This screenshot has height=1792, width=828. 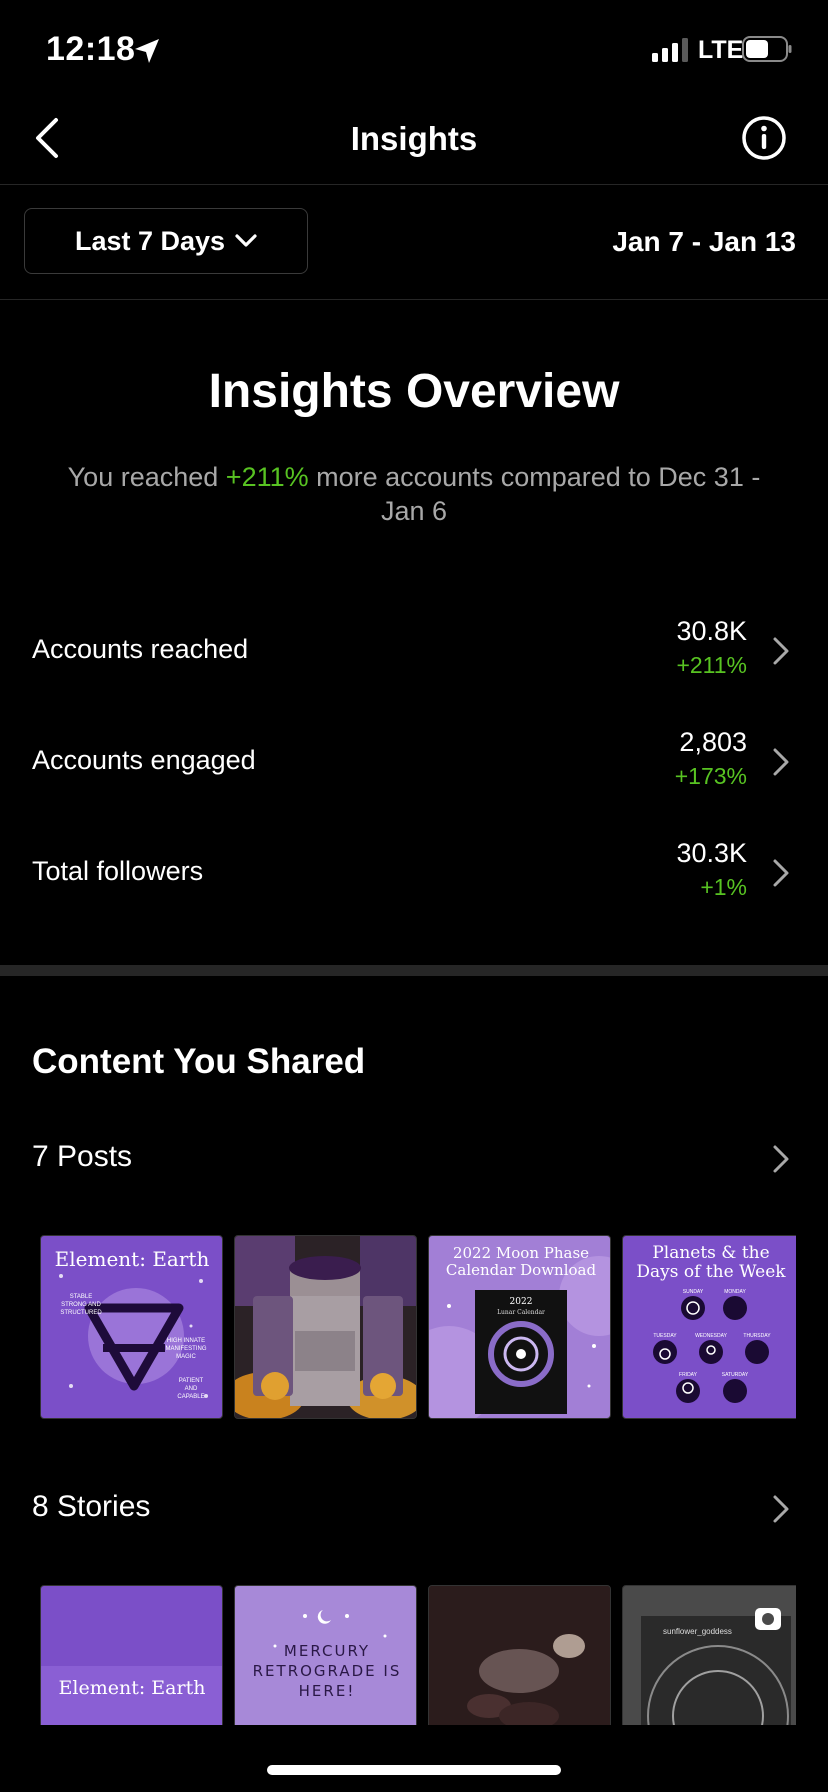 I want to click on incense-photo-image, so click(x=519, y=1655).